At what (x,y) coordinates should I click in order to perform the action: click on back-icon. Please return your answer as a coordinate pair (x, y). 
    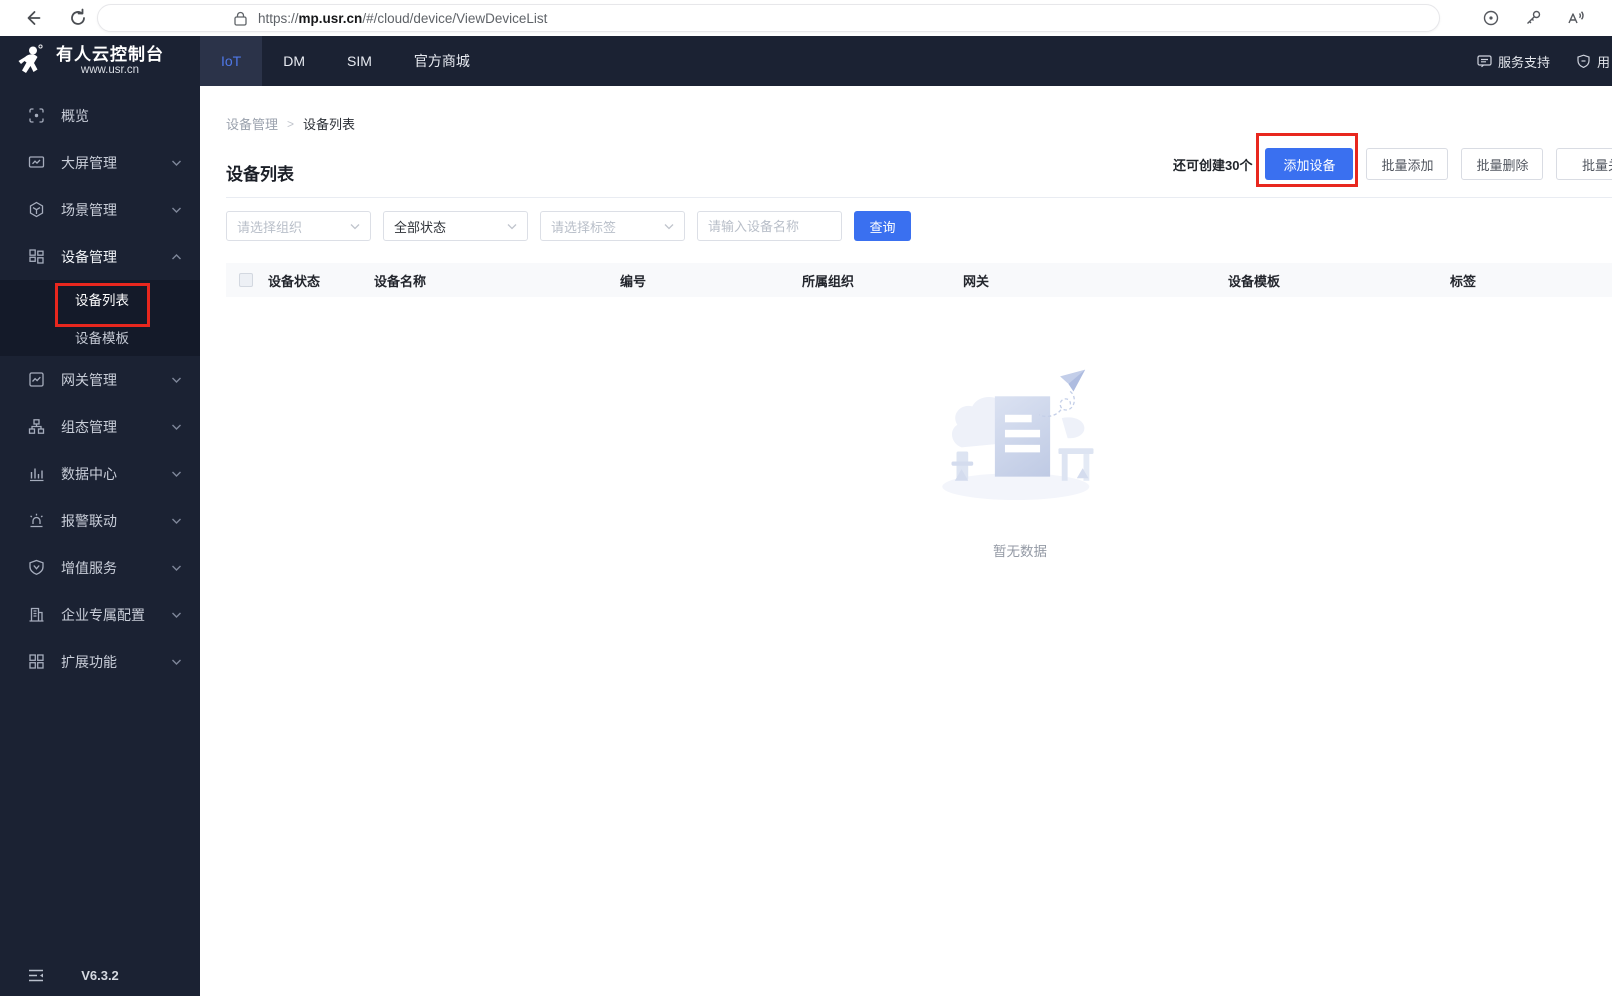
    Looking at the image, I should click on (32, 18).